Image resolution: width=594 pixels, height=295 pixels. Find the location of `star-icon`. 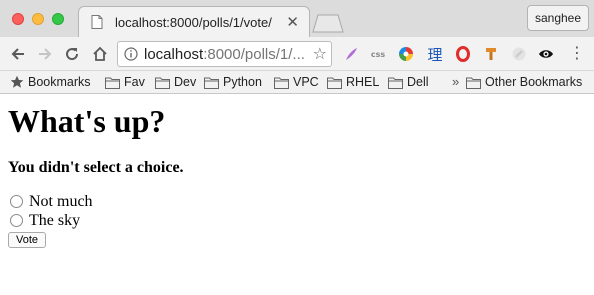

star-icon is located at coordinates (17, 81).